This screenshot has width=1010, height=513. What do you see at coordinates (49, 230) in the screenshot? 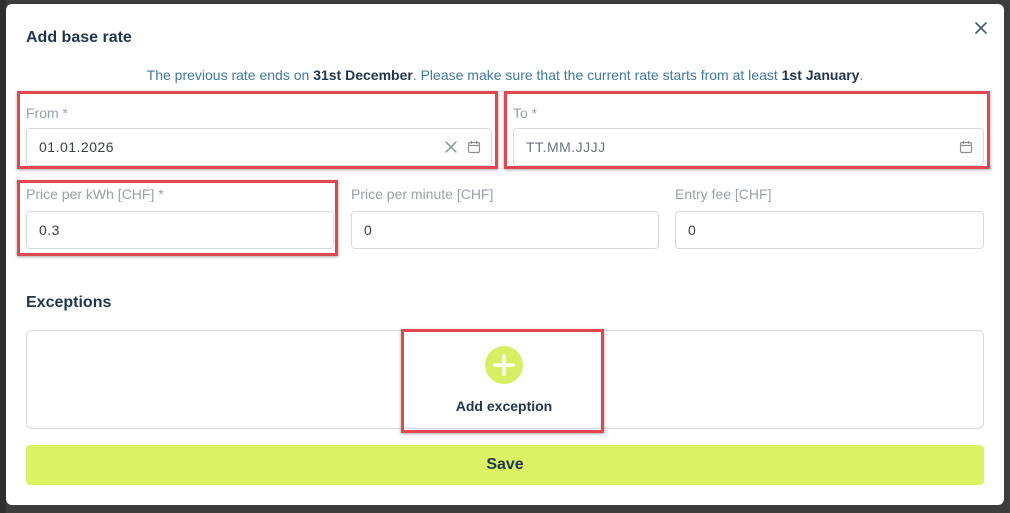
I see `price-kwh-value: 0.3` at bounding box center [49, 230].